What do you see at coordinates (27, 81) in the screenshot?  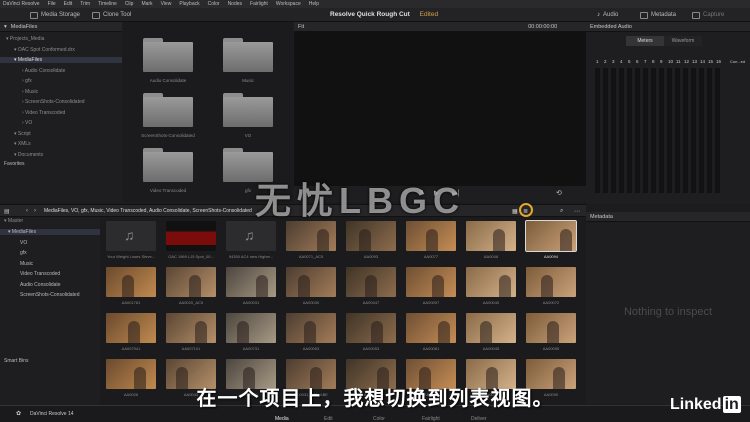 I see `storage-tree-item: › gfx` at bounding box center [27, 81].